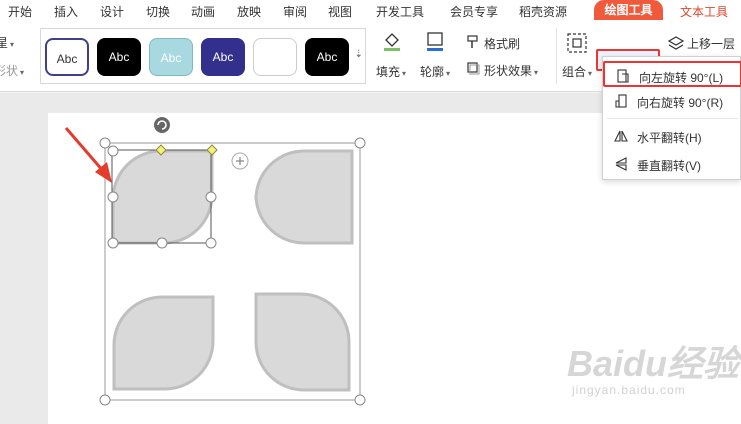  What do you see at coordinates (623, 76) in the screenshot?
I see `rotate-left-icon` at bounding box center [623, 76].